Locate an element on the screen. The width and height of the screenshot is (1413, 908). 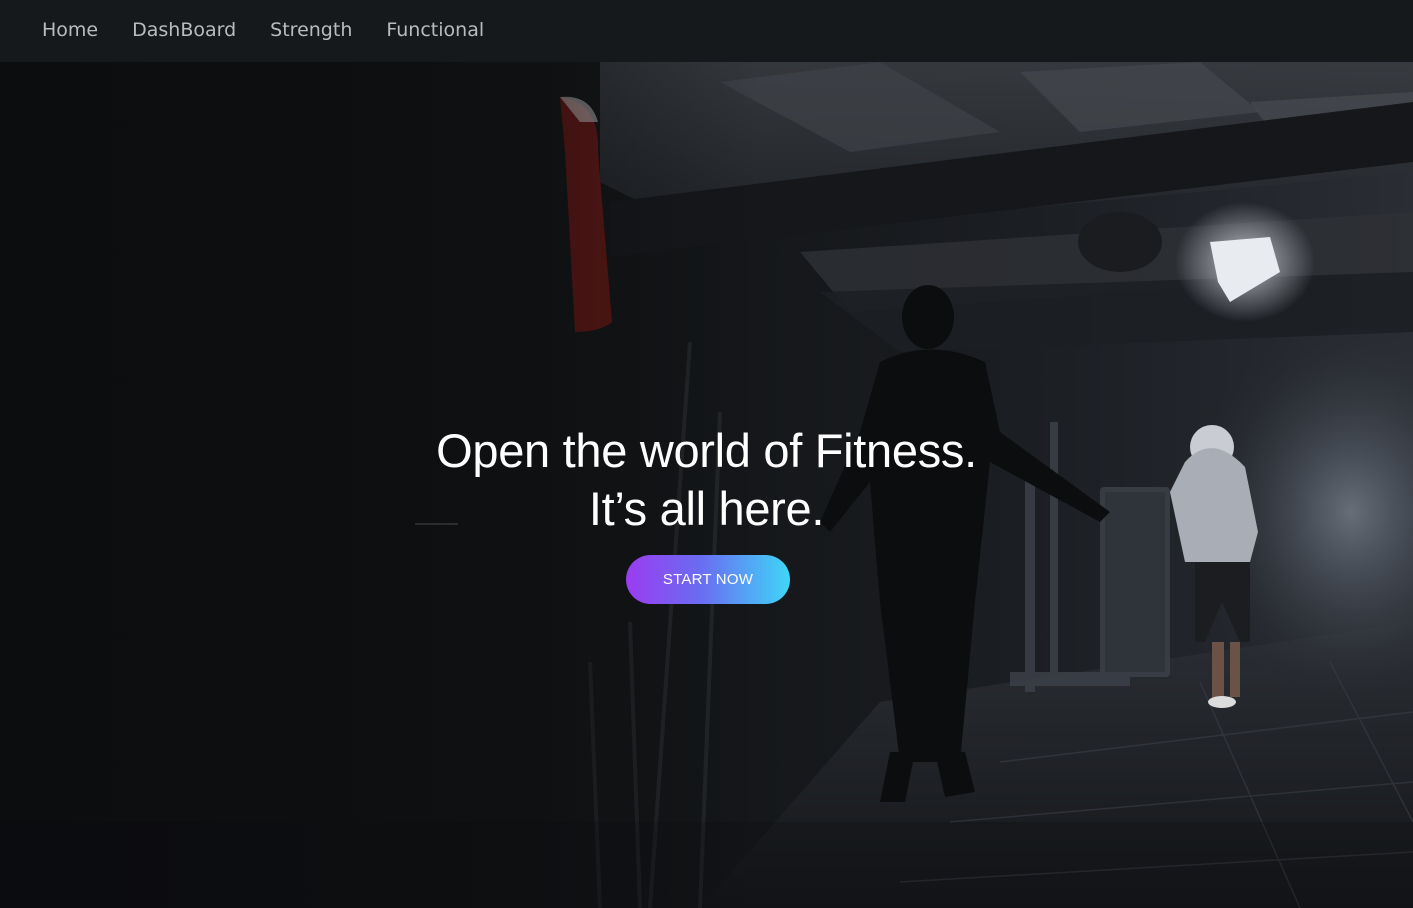
hero-title-line1: Open the world of Fitness. is located at coordinates (706, 450).